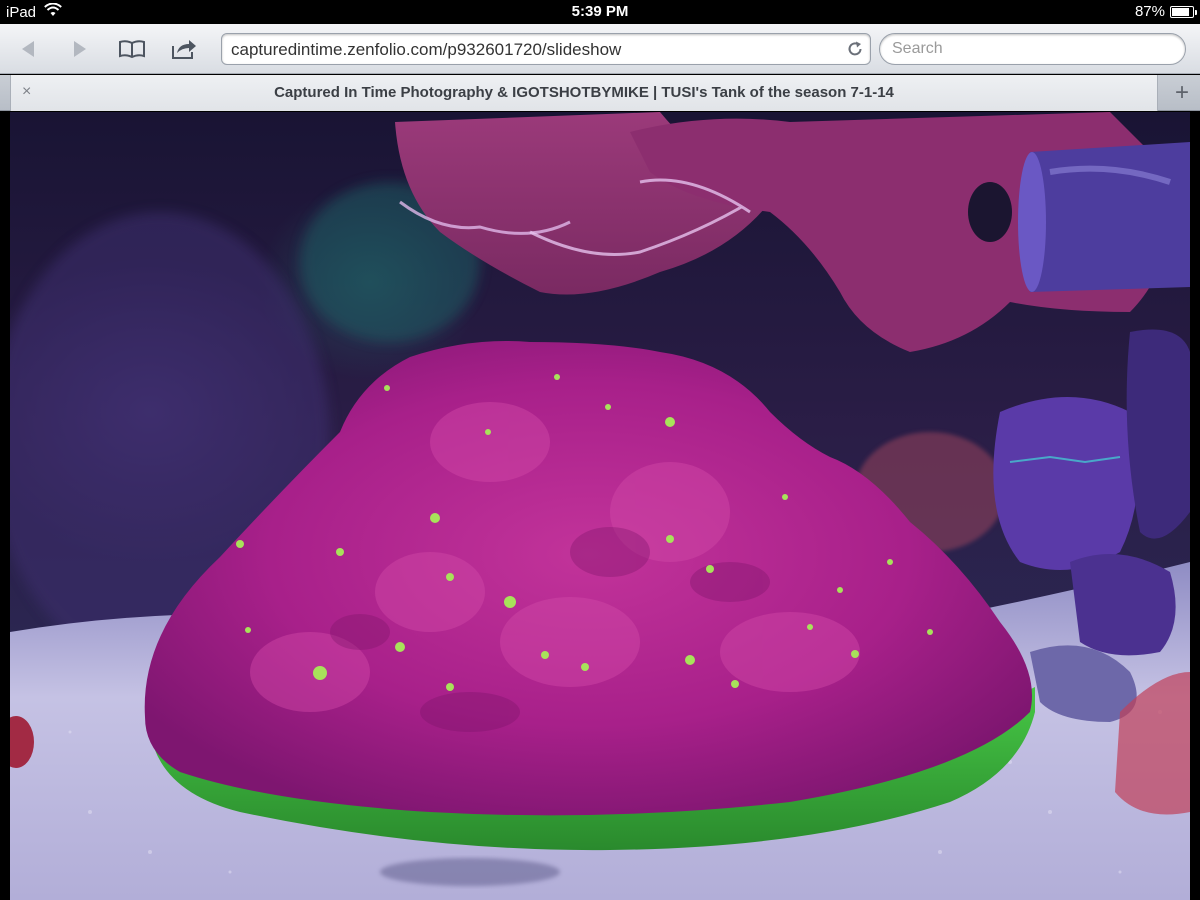  Describe the element at coordinates (1032, 49) in the screenshot. I see `search-input` at that location.